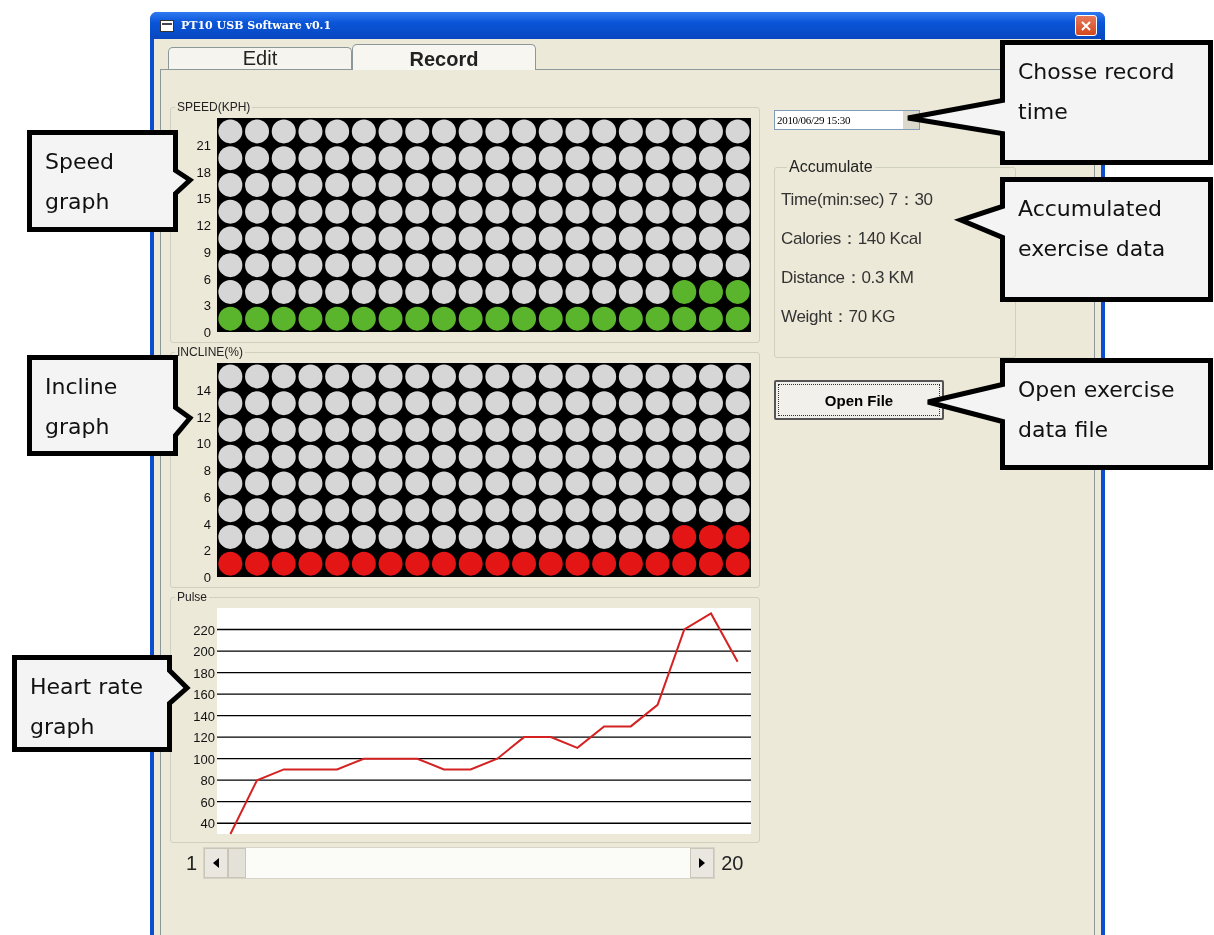 The image size is (1214, 935). What do you see at coordinates (857, 200) in the screenshot?
I see `summary-line: Time(min:sec) 7：30` at bounding box center [857, 200].